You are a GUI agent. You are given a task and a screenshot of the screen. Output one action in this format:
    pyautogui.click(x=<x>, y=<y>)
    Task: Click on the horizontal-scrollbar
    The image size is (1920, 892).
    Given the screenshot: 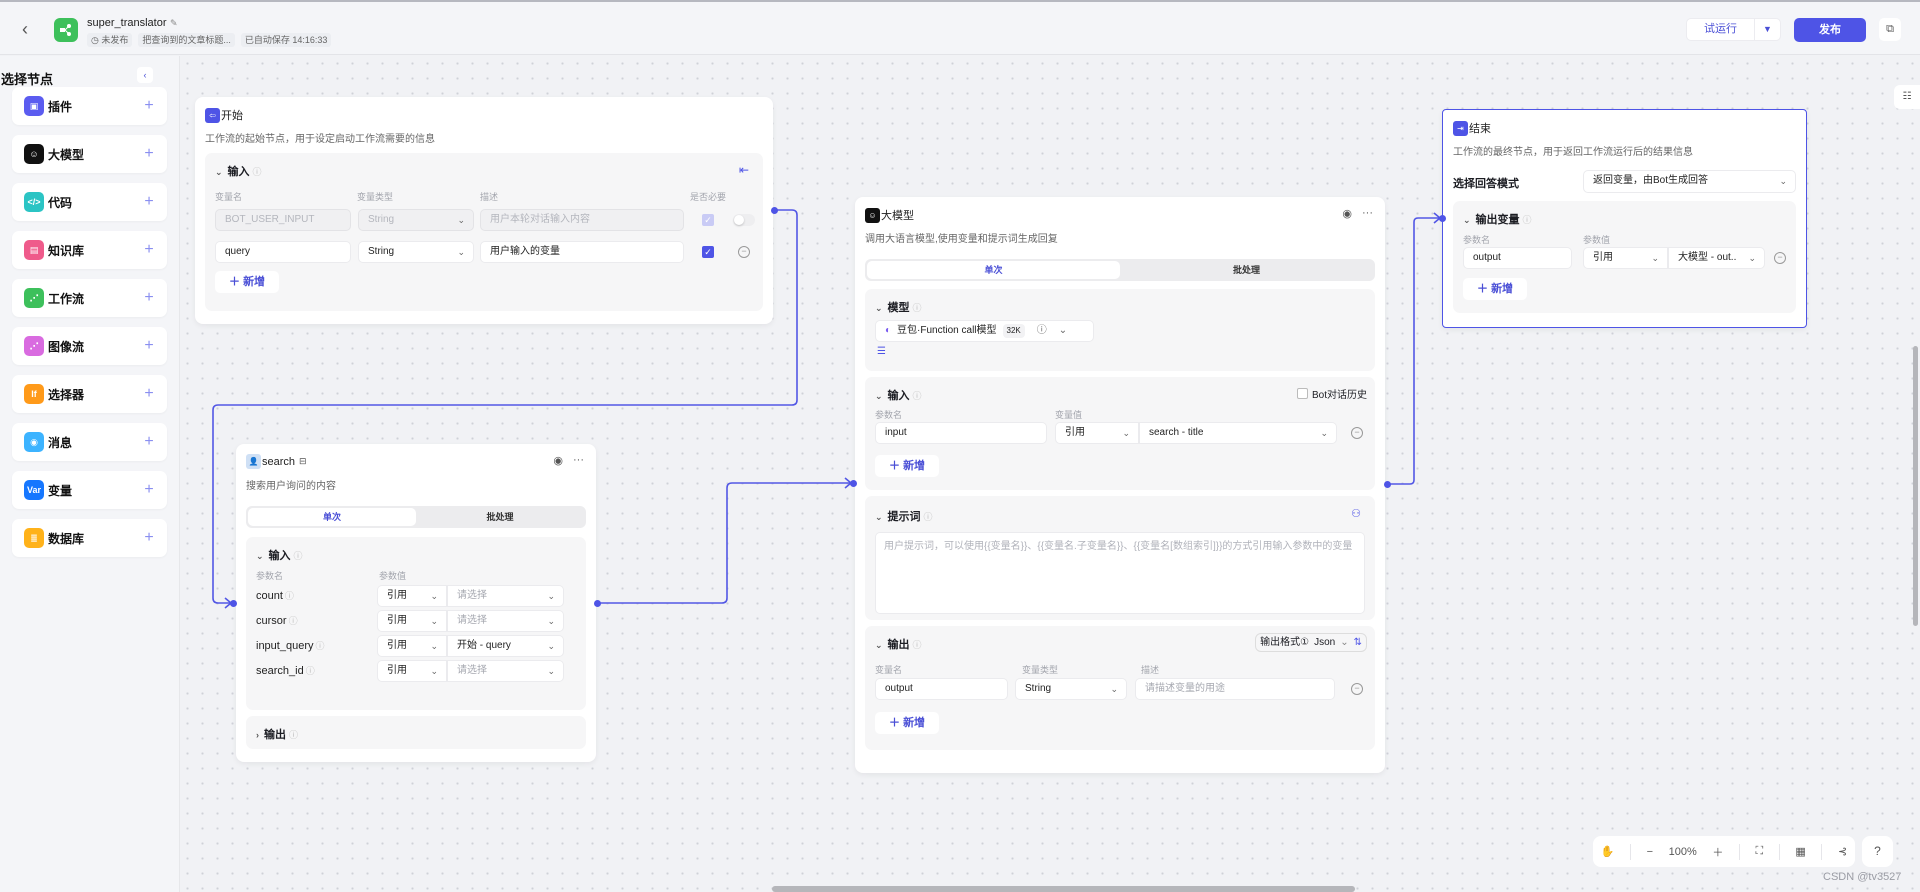 What is the action you would take?
    pyautogui.click(x=1063, y=889)
    